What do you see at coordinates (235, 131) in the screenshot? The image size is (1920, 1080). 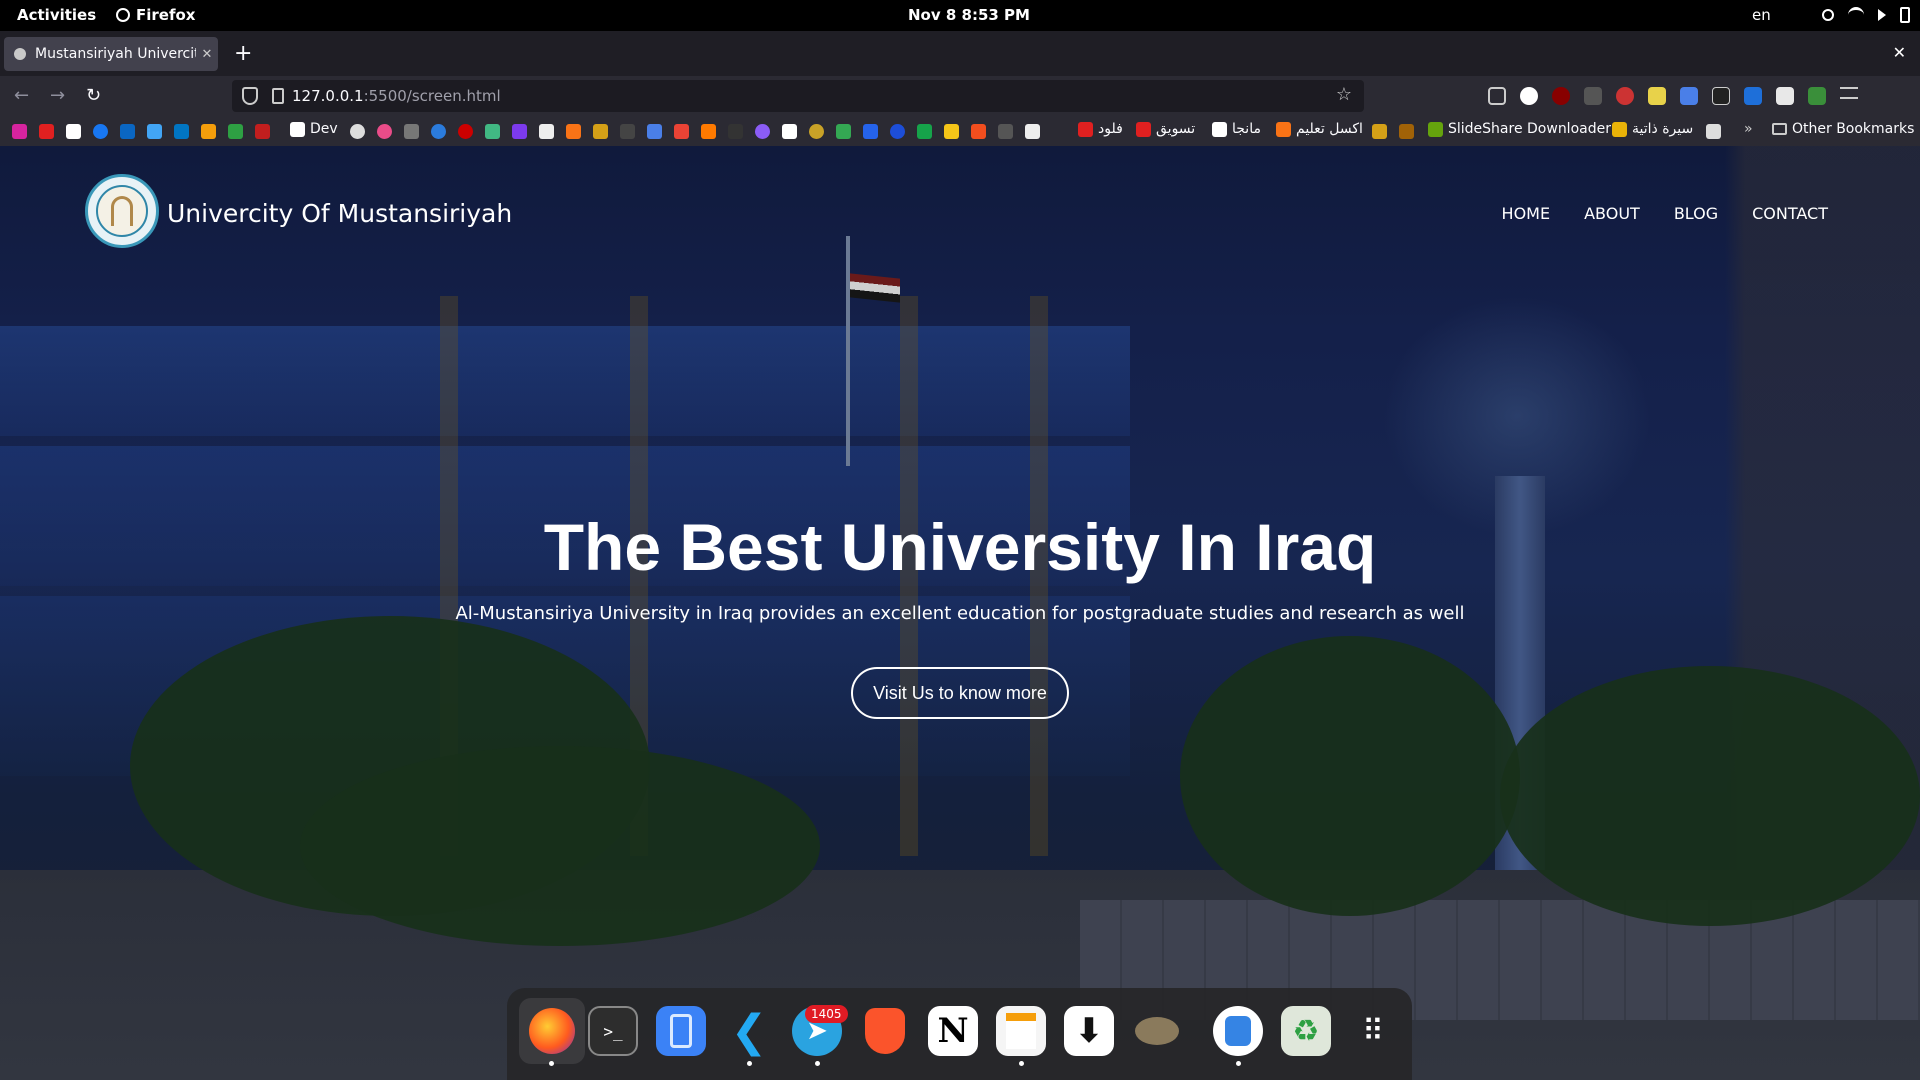 I see `w-bookmark-icon` at bounding box center [235, 131].